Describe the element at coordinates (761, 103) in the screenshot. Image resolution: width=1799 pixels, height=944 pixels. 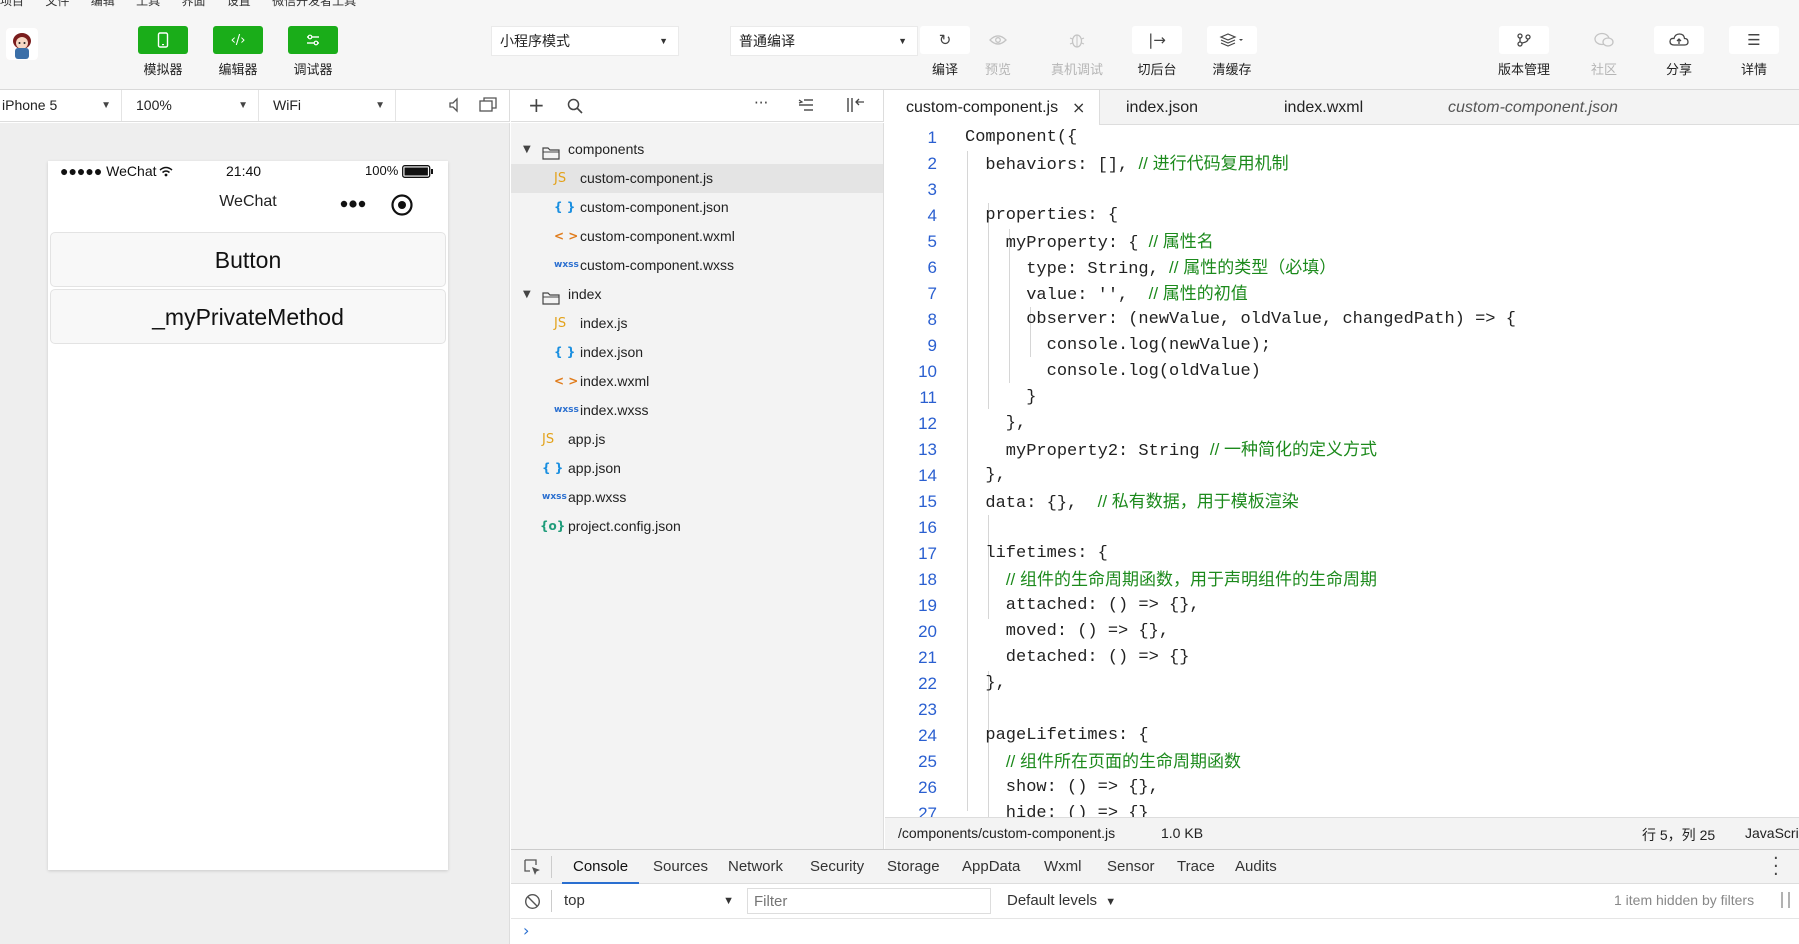
I see `more-horizontal-icon: ···` at that location.